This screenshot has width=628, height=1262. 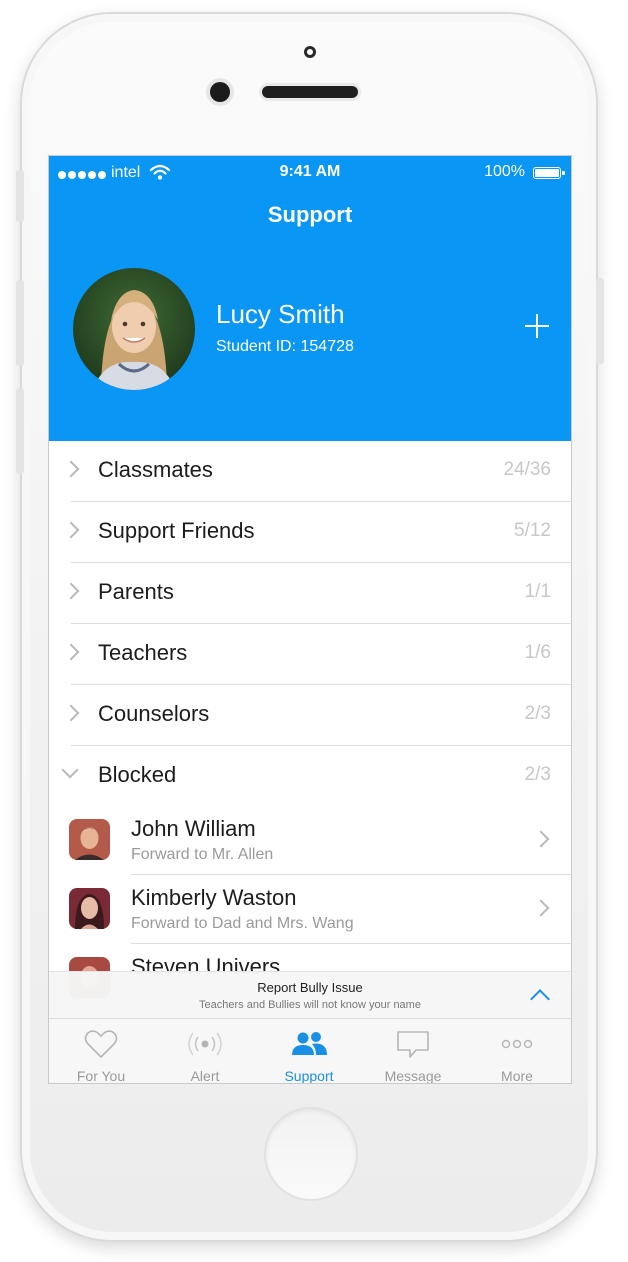 I want to click on person-name: Kimberly Waston, so click(x=214, y=897).